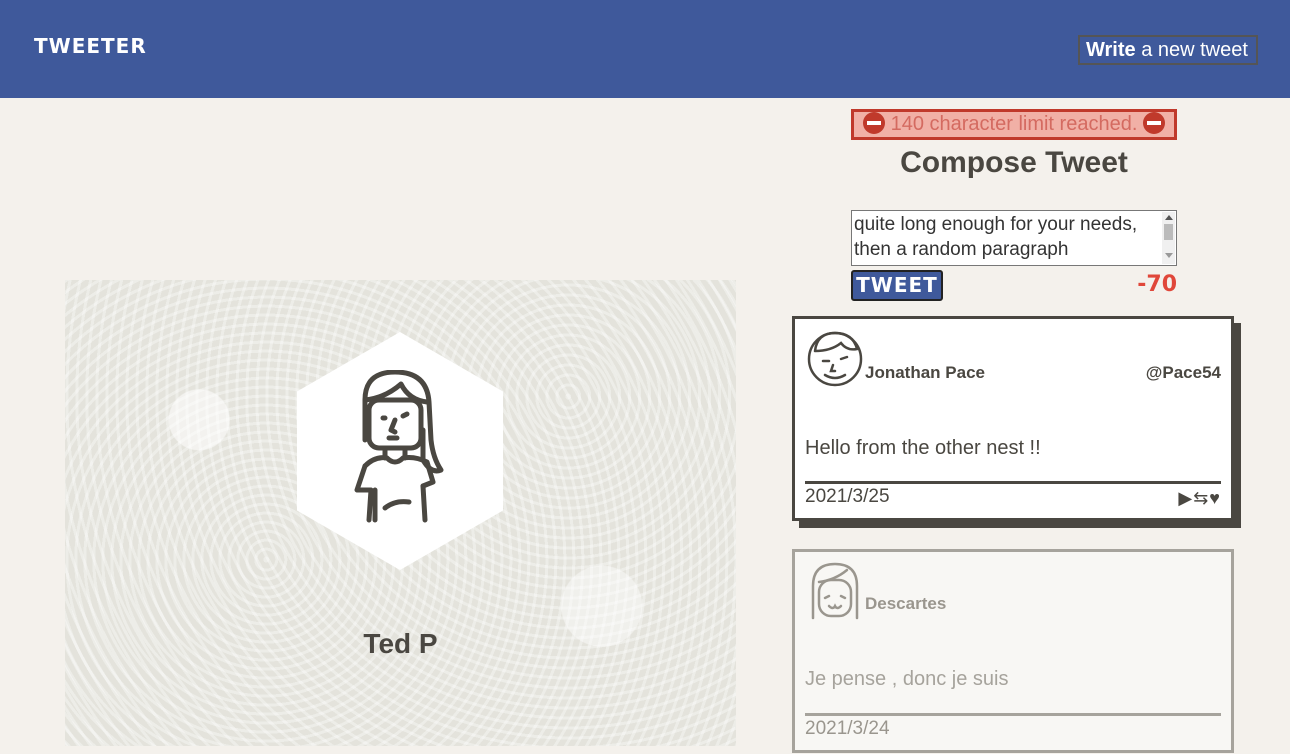 The width and height of the screenshot is (1290, 754). What do you see at coordinates (907, 679) in the screenshot?
I see `tweet-content: Je pense , donc je suis` at bounding box center [907, 679].